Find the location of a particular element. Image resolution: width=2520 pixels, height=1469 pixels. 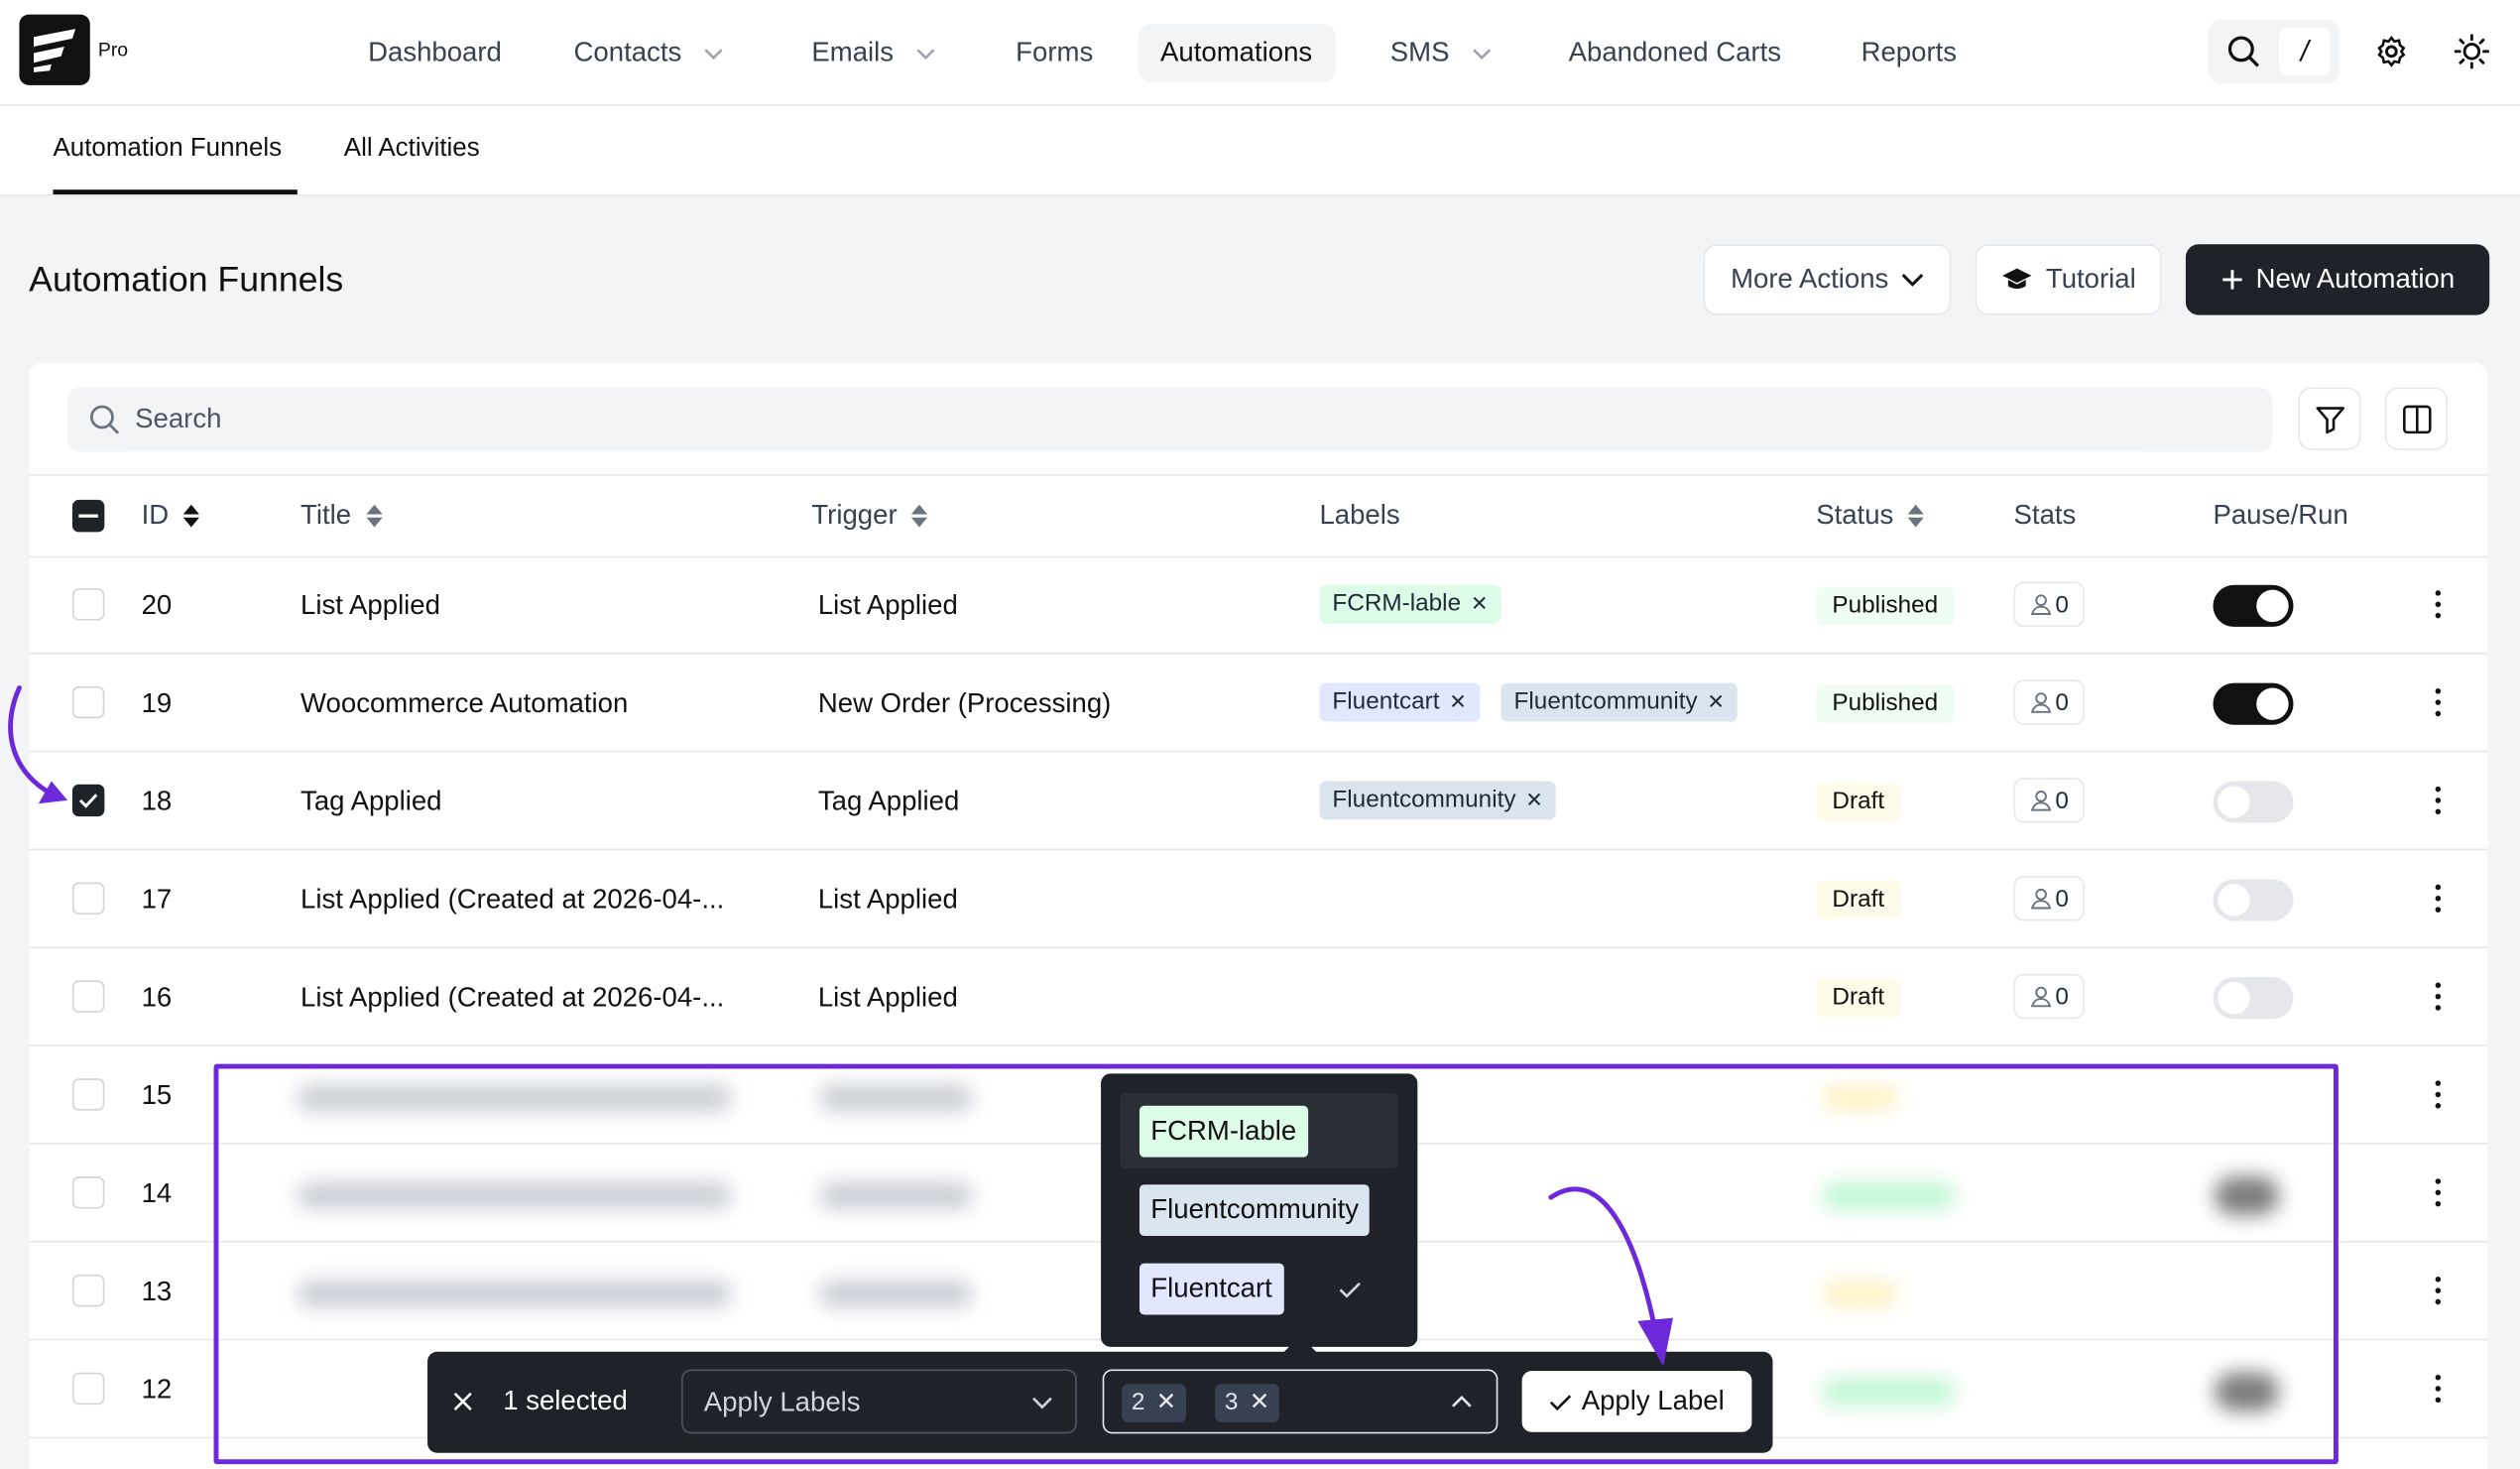

filter-button is located at coordinates (2329, 419).